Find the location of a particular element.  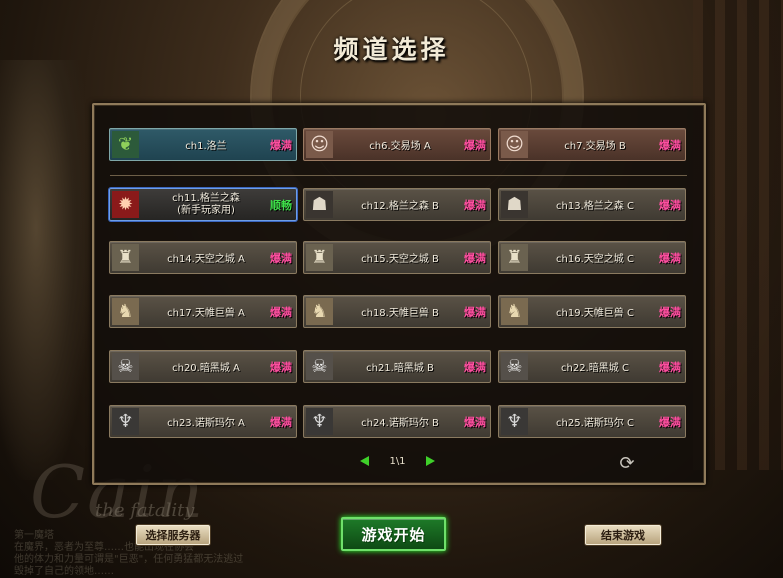

channel-button: ☗ ch12.格兰之森 B 爆满 is located at coordinates (397, 204).